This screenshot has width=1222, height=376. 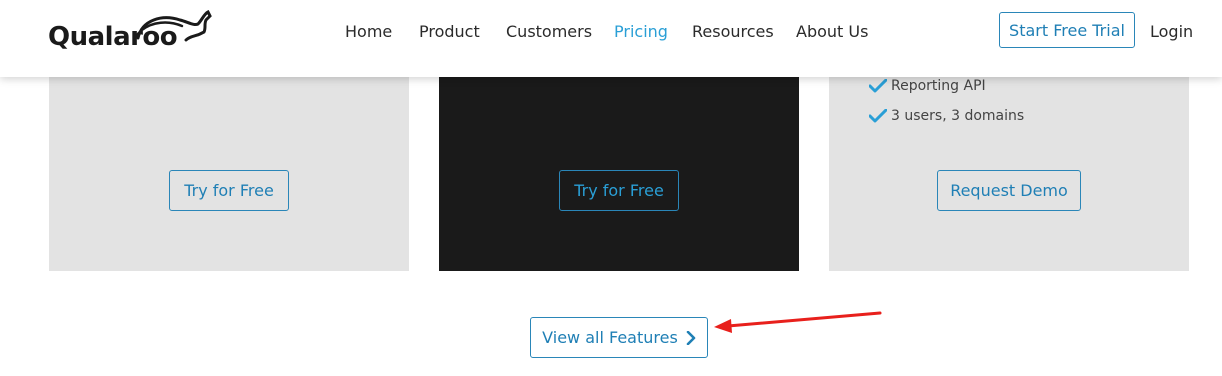 I want to click on feature-item: 3 users, 3 domains, so click(x=946, y=116).